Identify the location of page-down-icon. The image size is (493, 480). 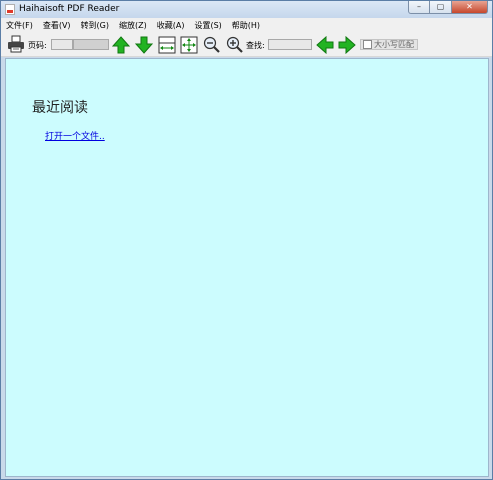
(144, 45).